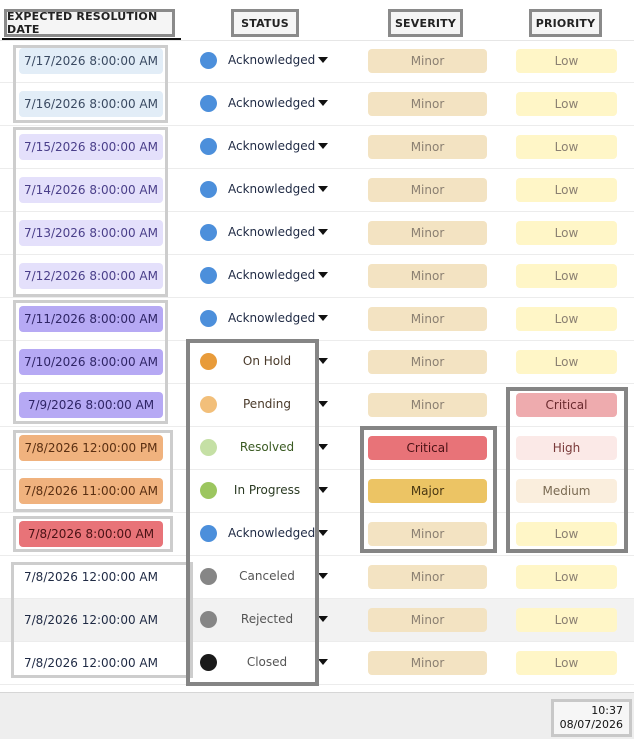  Describe the element at coordinates (91, 362) in the screenshot. I see `expected-resolution-date-cell: 7/10/2026 8:00:00 AM` at that location.